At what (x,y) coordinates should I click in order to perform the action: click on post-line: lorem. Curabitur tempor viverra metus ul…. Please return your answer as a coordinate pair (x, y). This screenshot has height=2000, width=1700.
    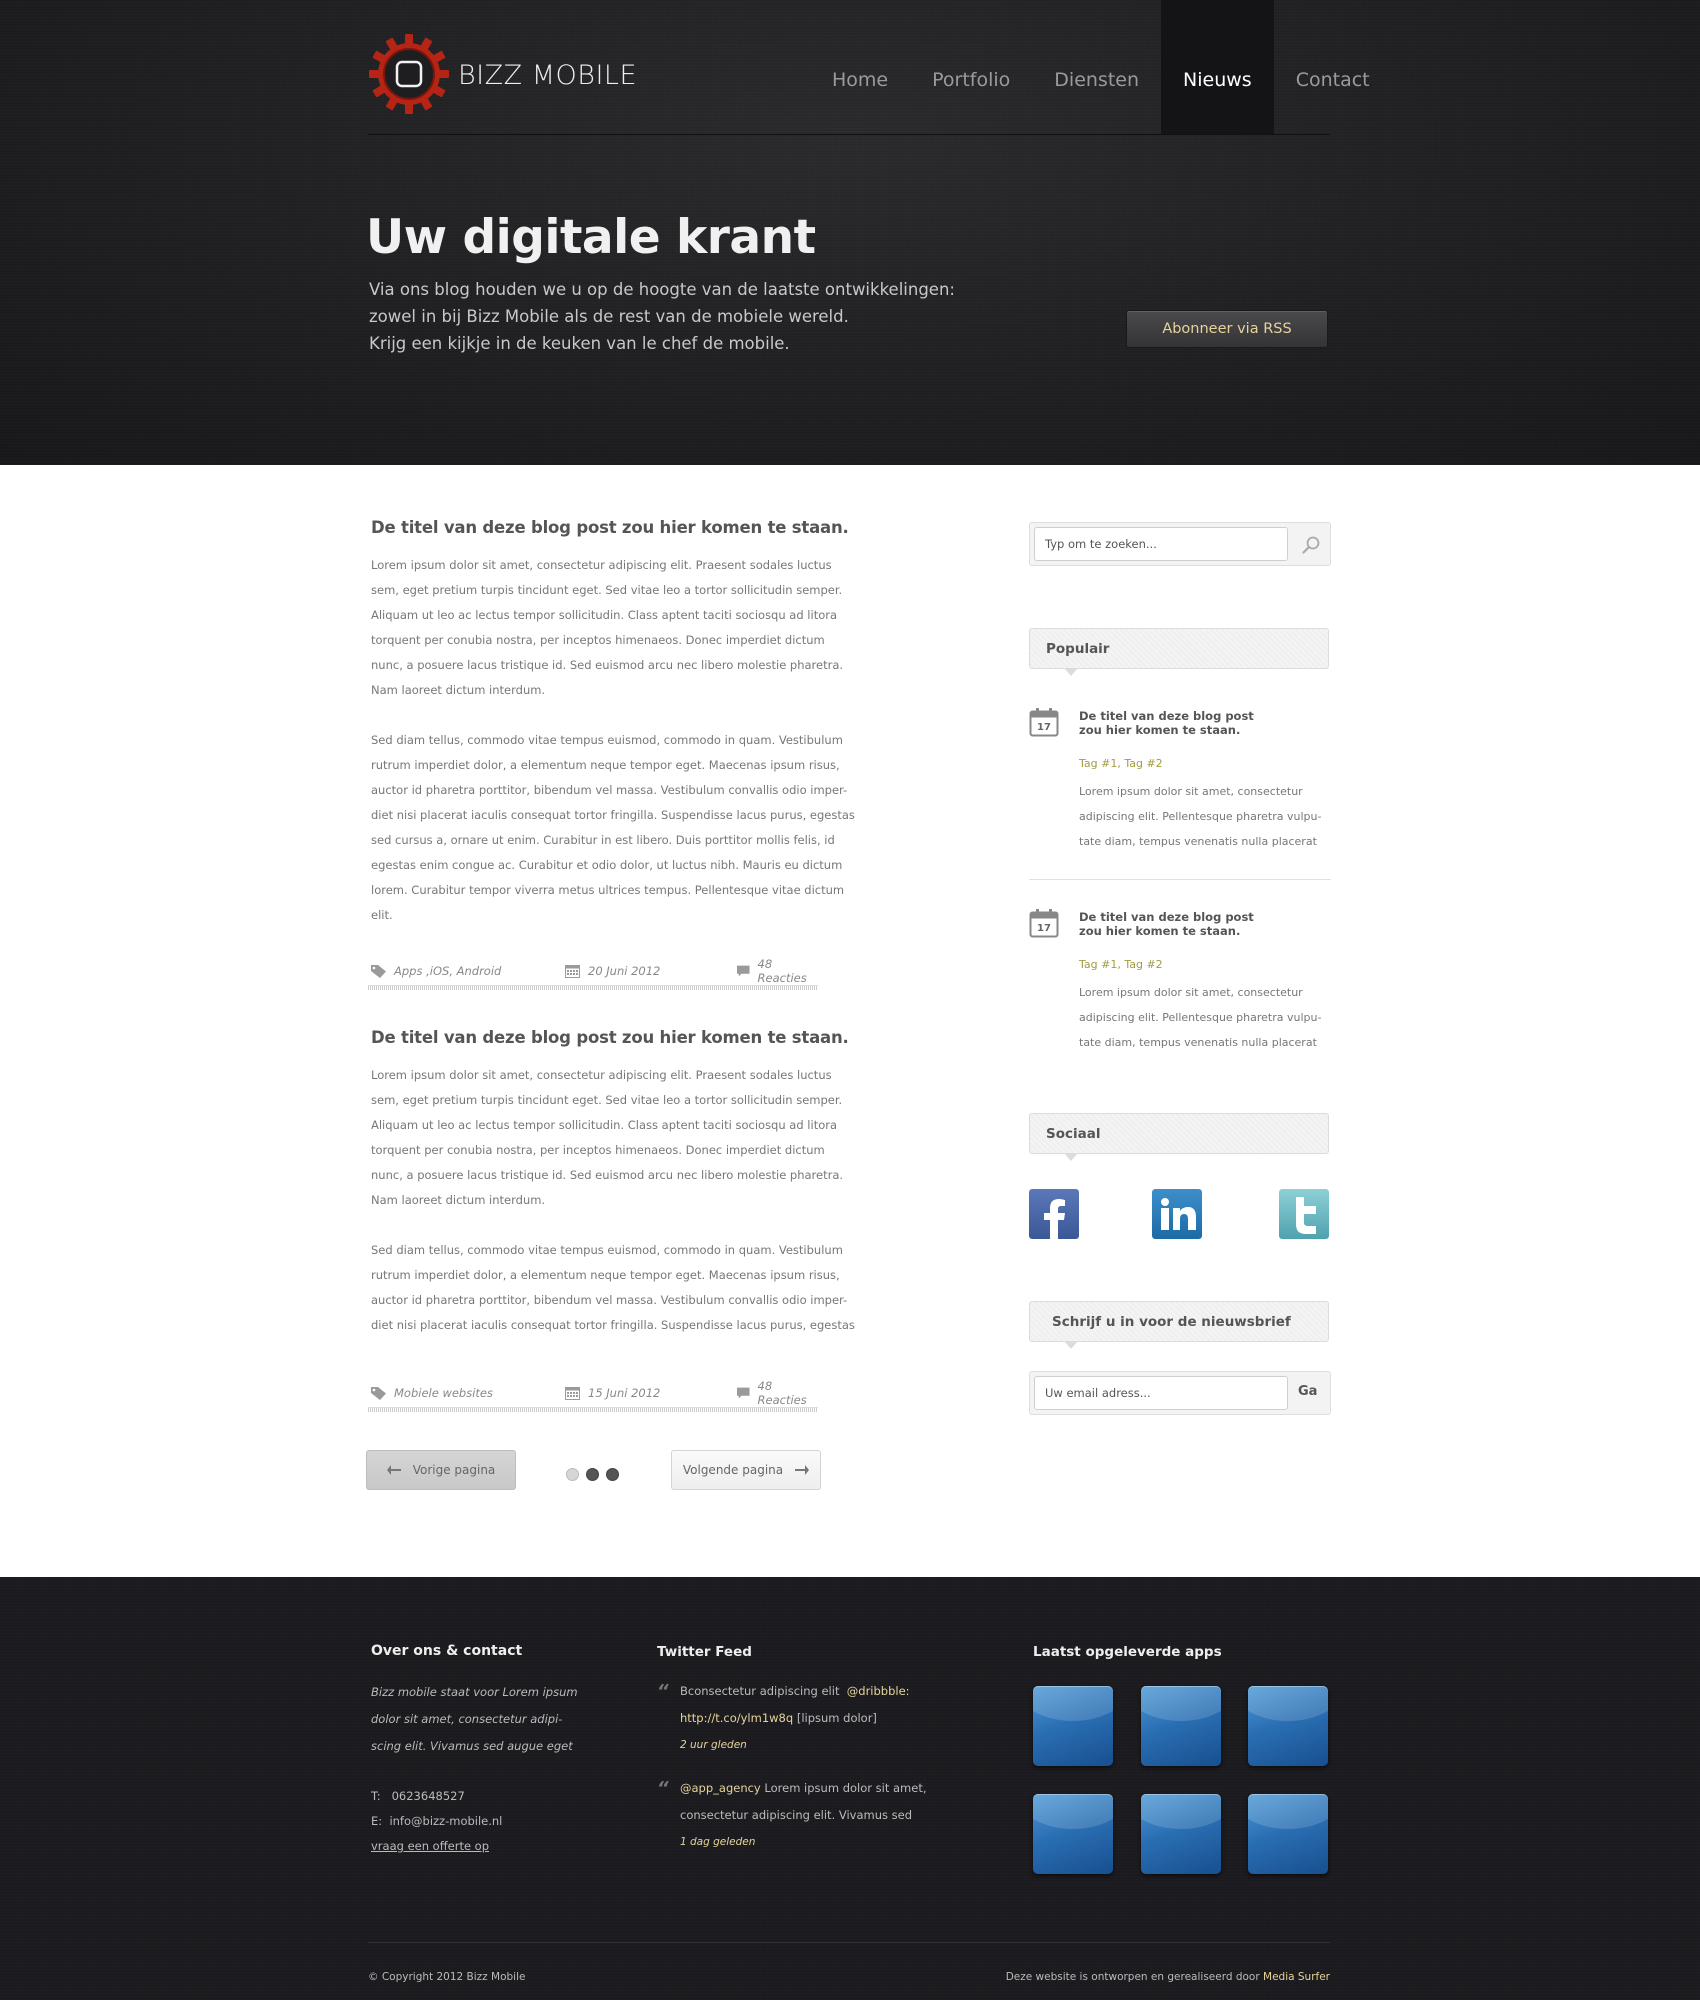
    Looking at the image, I should click on (608, 890).